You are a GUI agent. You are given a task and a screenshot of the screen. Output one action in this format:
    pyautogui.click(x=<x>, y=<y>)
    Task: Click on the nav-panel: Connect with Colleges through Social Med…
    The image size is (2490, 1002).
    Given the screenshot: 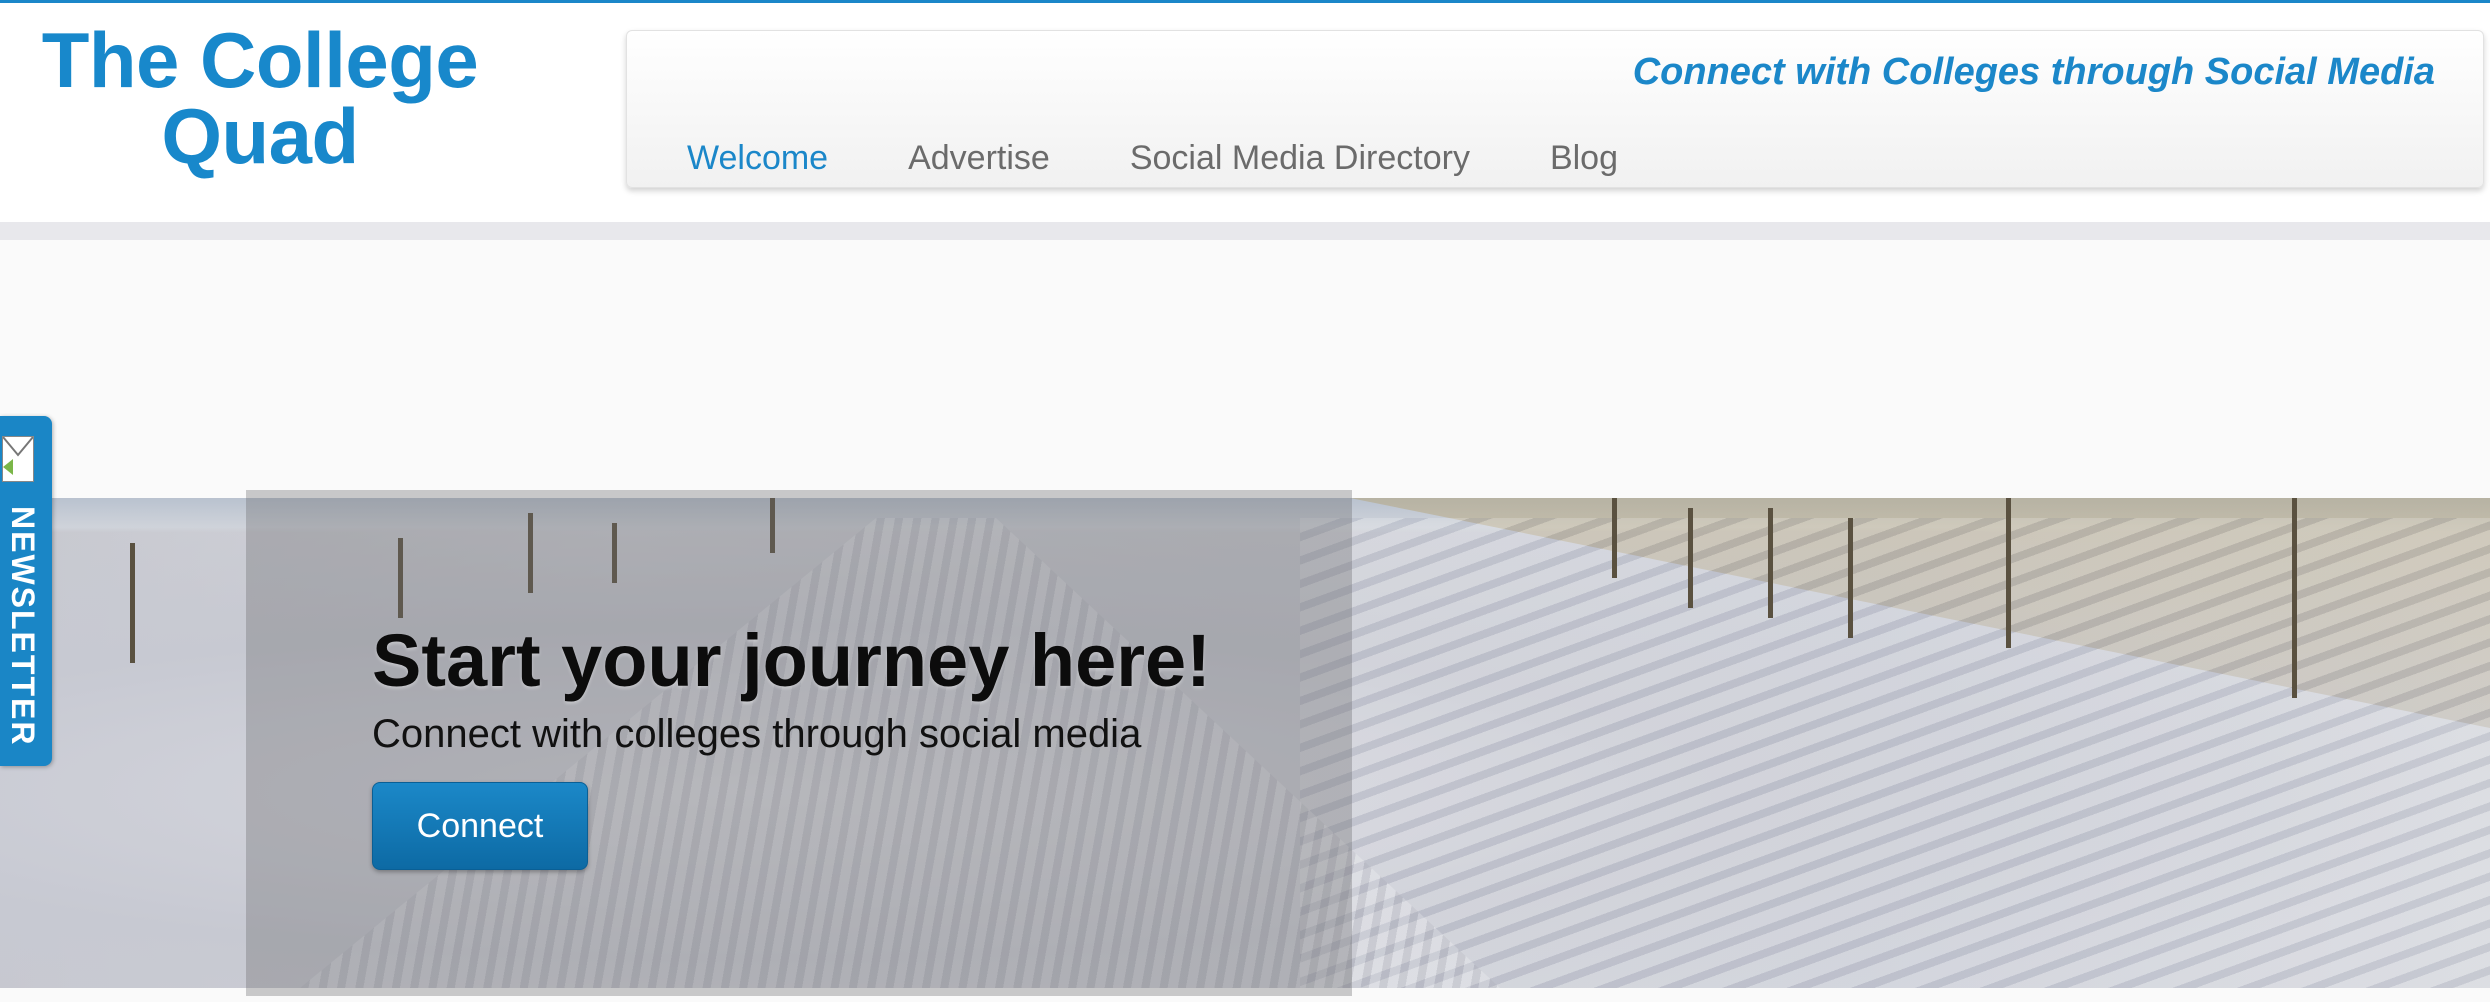 What is the action you would take?
    pyautogui.click(x=1555, y=109)
    